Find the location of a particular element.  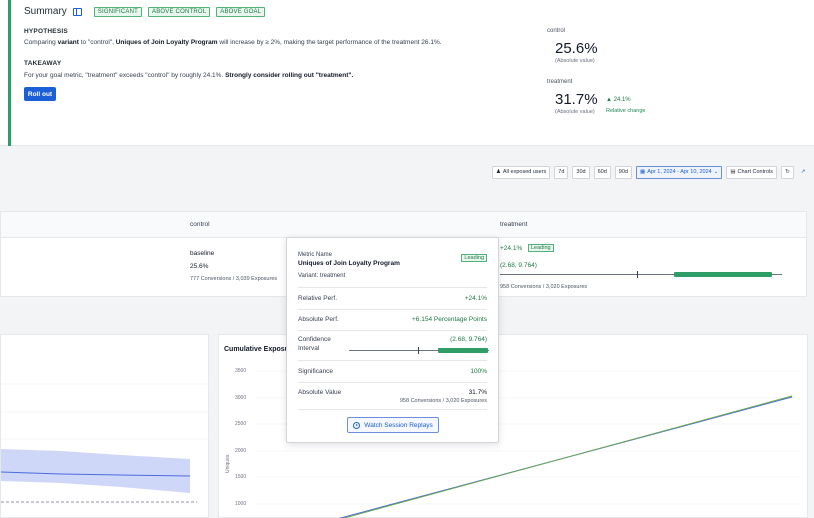

tooltip-ci-label-2: Interval is located at coordinates (309, 348).